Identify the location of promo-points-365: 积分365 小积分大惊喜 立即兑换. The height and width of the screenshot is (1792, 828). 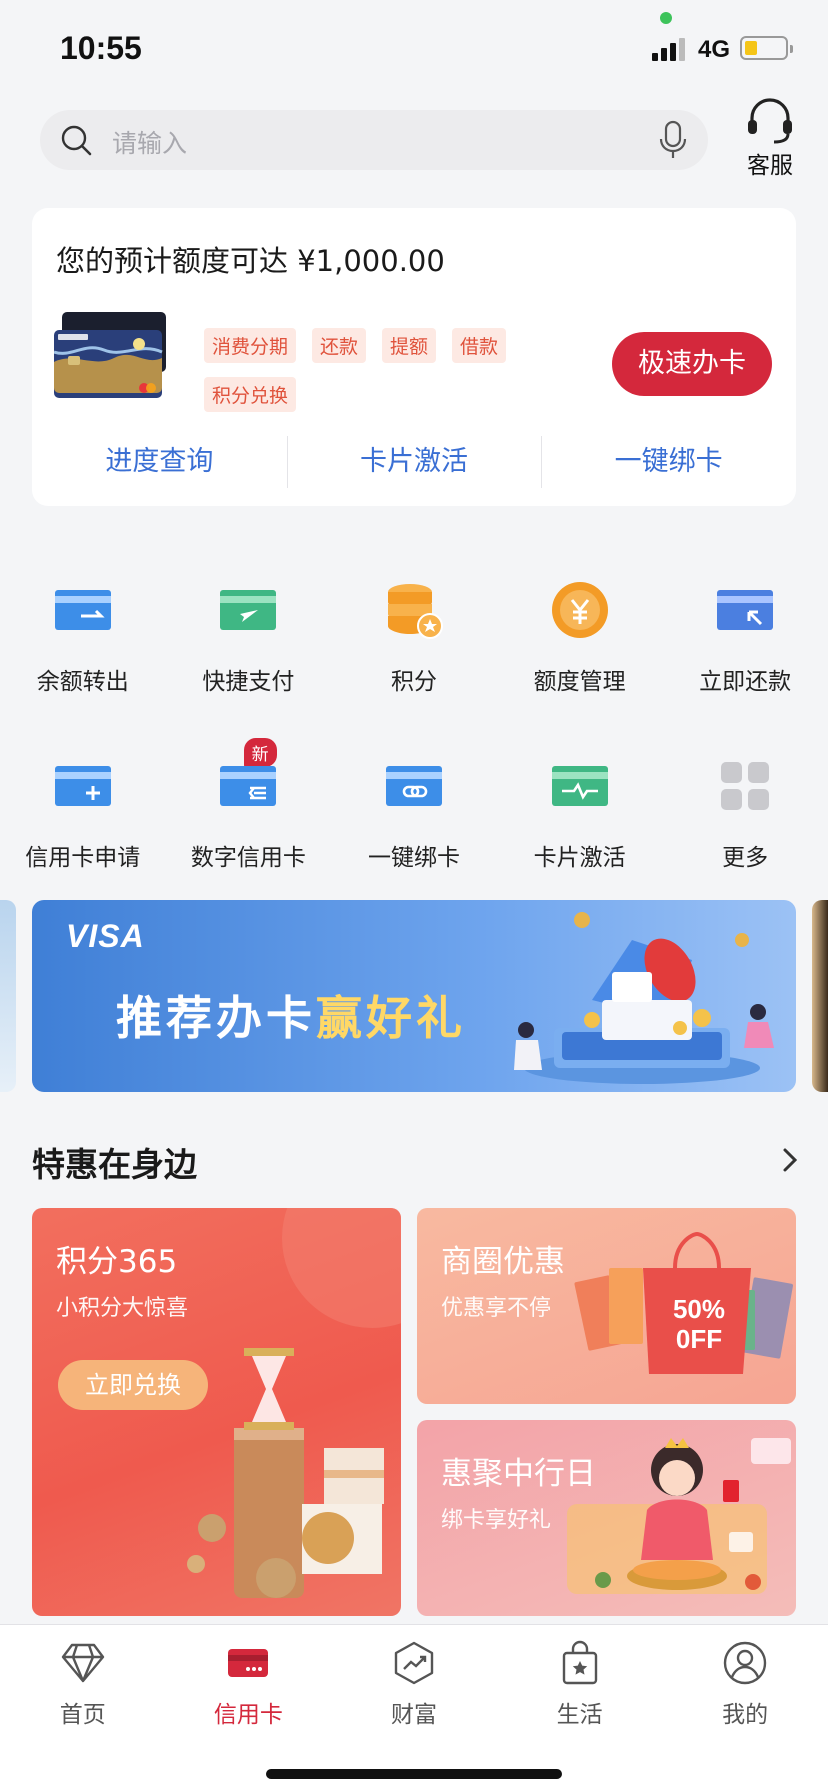
(216, 1412).